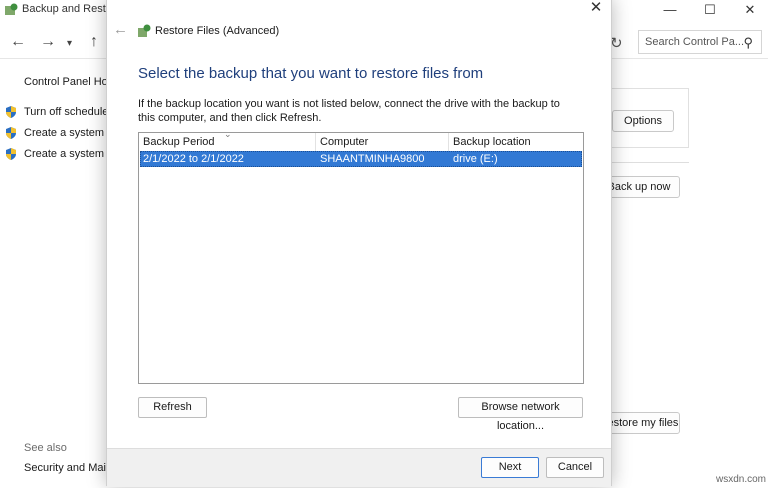 The height and width of the screenshot is (488, 768). Describe the element at coordinates (172, 407) in the screenshot. I see `refresh-button: Refresh` at that location.